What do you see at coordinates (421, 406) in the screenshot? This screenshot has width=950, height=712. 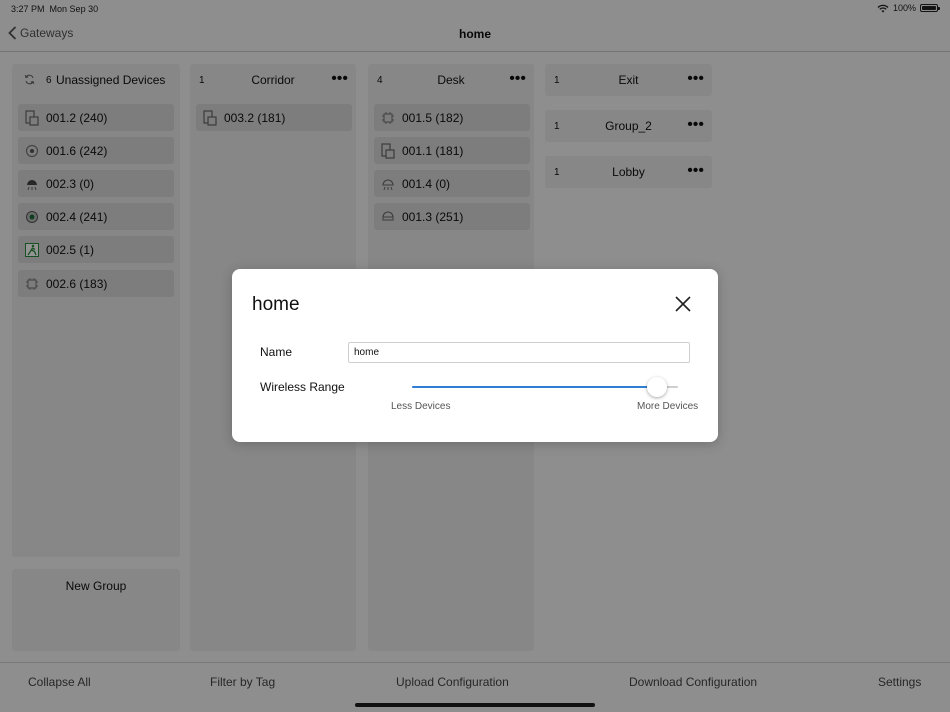 I see `slider-min-label: Less Devices` at bounding box center [421, 406].